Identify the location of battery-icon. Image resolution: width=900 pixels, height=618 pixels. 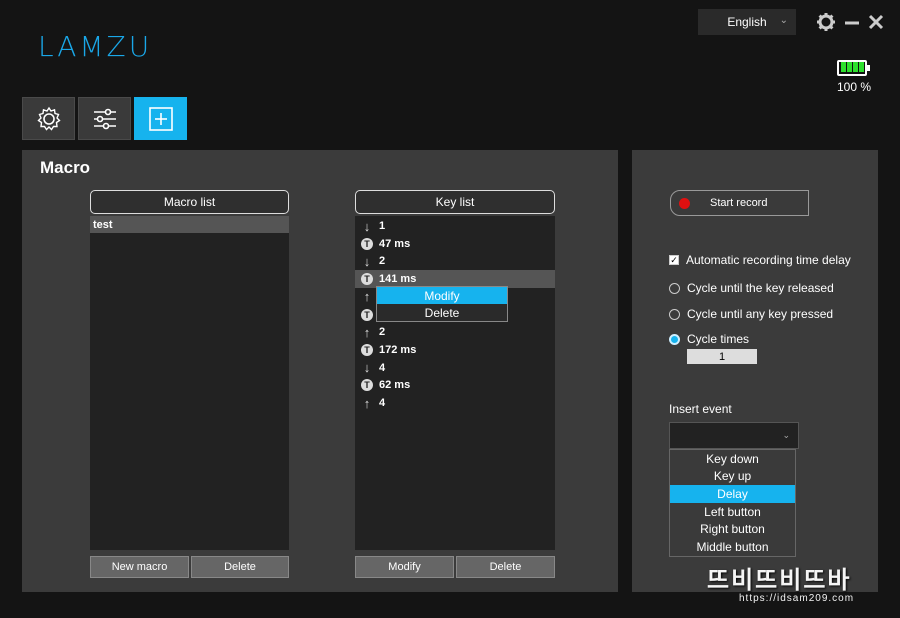
(853, 68).